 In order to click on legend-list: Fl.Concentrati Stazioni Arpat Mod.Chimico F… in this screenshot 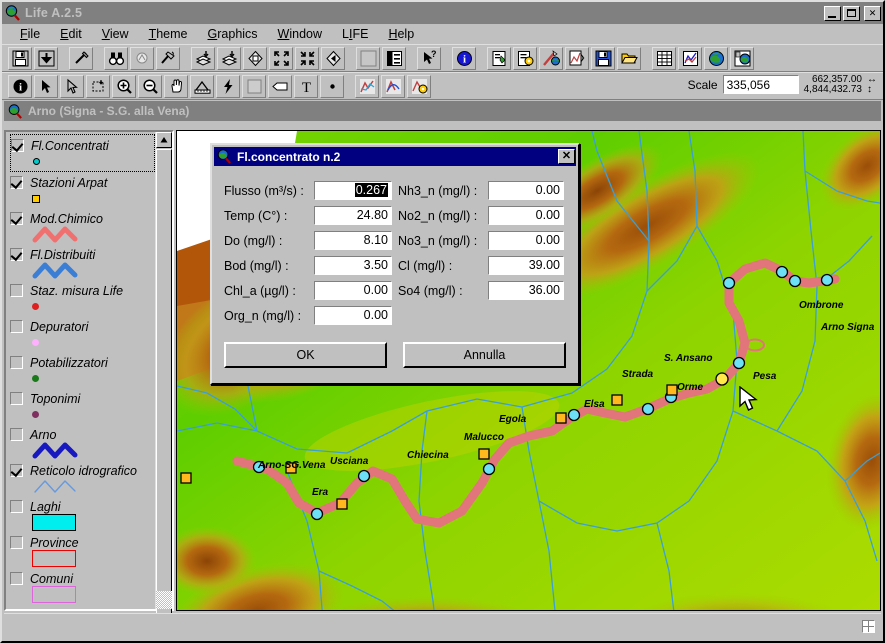, I will do `click(80, 370)`.